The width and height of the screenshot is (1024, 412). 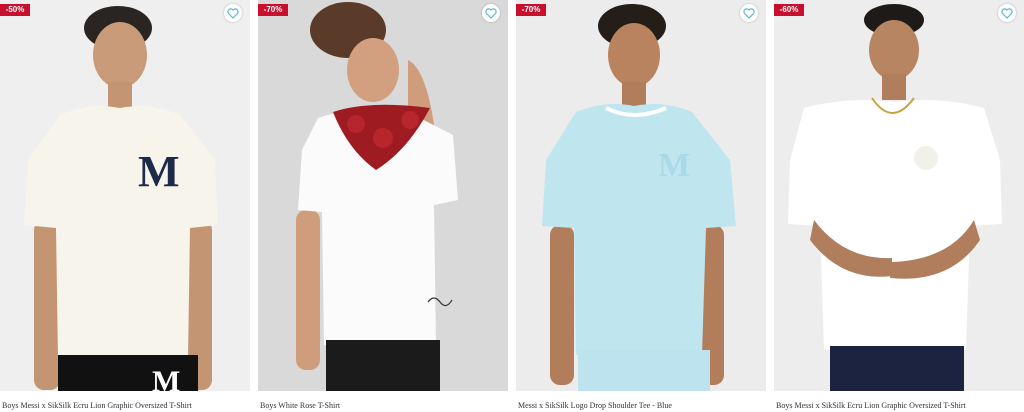 I want to click on product-title: Boys White Rose T-Shirt, so click(x=300, y=405).